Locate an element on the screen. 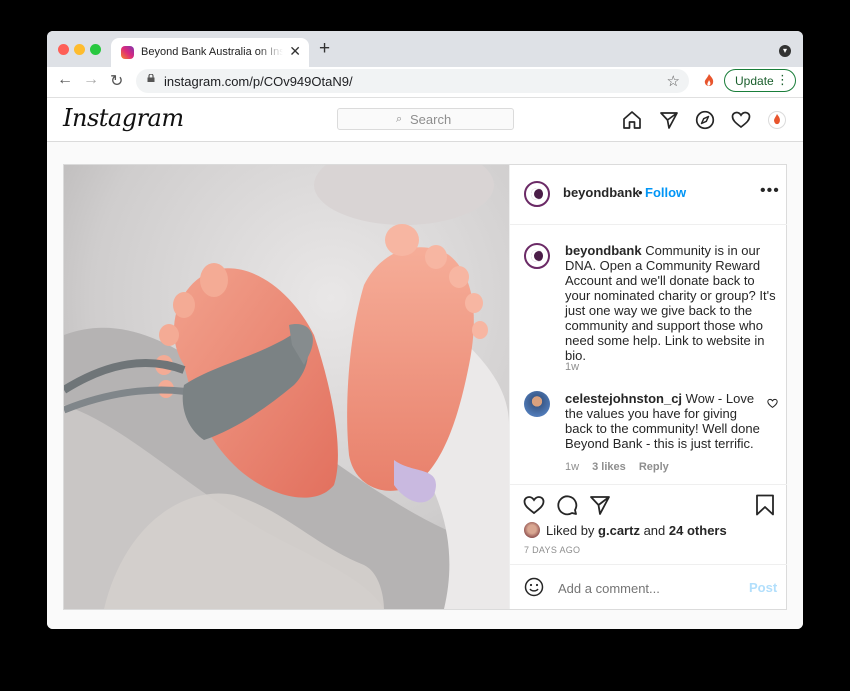  liked-by-prefix: Liked by is located at coordinates (570, 530).